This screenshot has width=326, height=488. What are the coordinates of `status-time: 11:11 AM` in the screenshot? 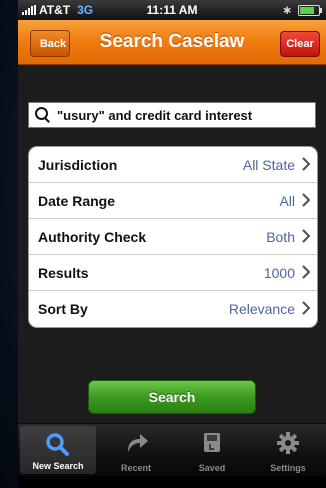 It's located at (172, 10).